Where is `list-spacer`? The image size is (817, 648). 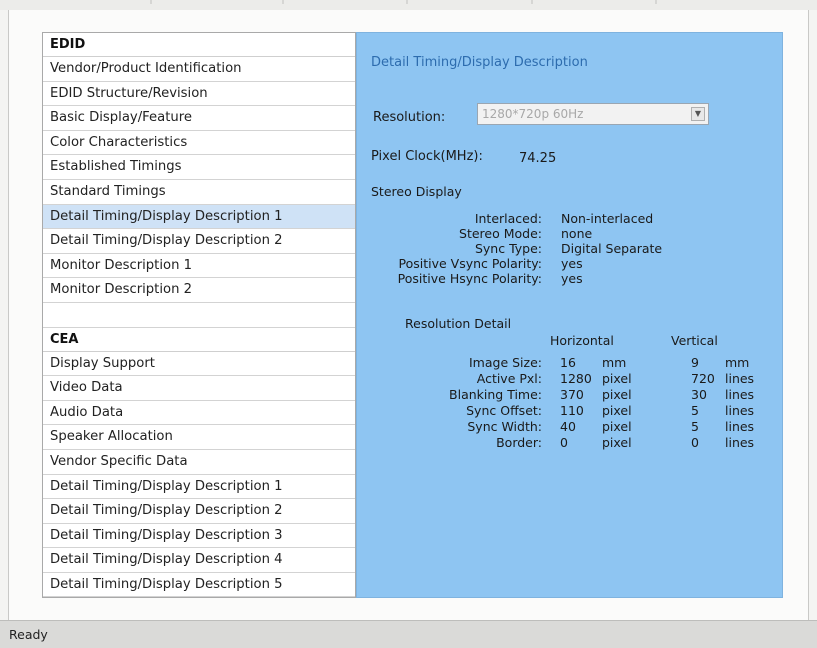
list-spacer is located at coordinates (199, 315).